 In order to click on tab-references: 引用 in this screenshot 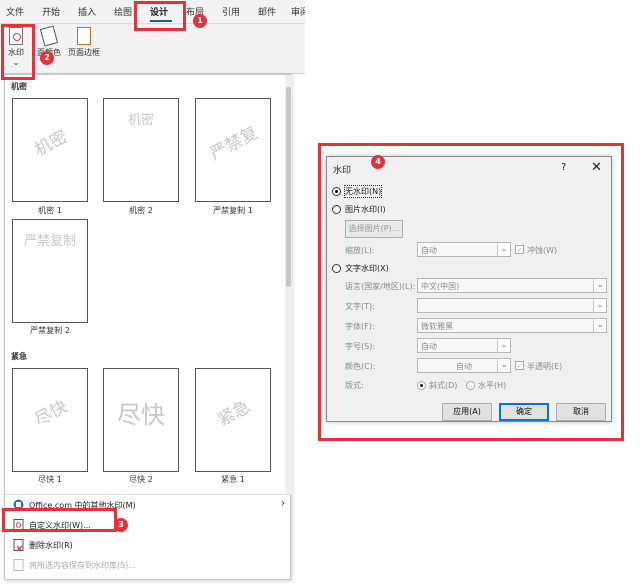, I will do `click(231, 11)`.